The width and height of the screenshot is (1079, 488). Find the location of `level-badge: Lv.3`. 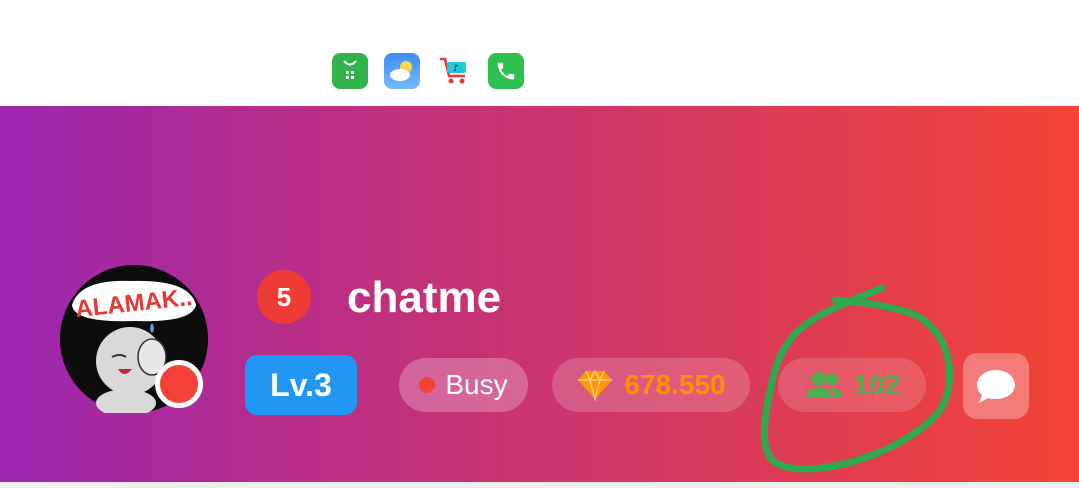

level-badge: Lv.3 is located at coordinates (301, 385).